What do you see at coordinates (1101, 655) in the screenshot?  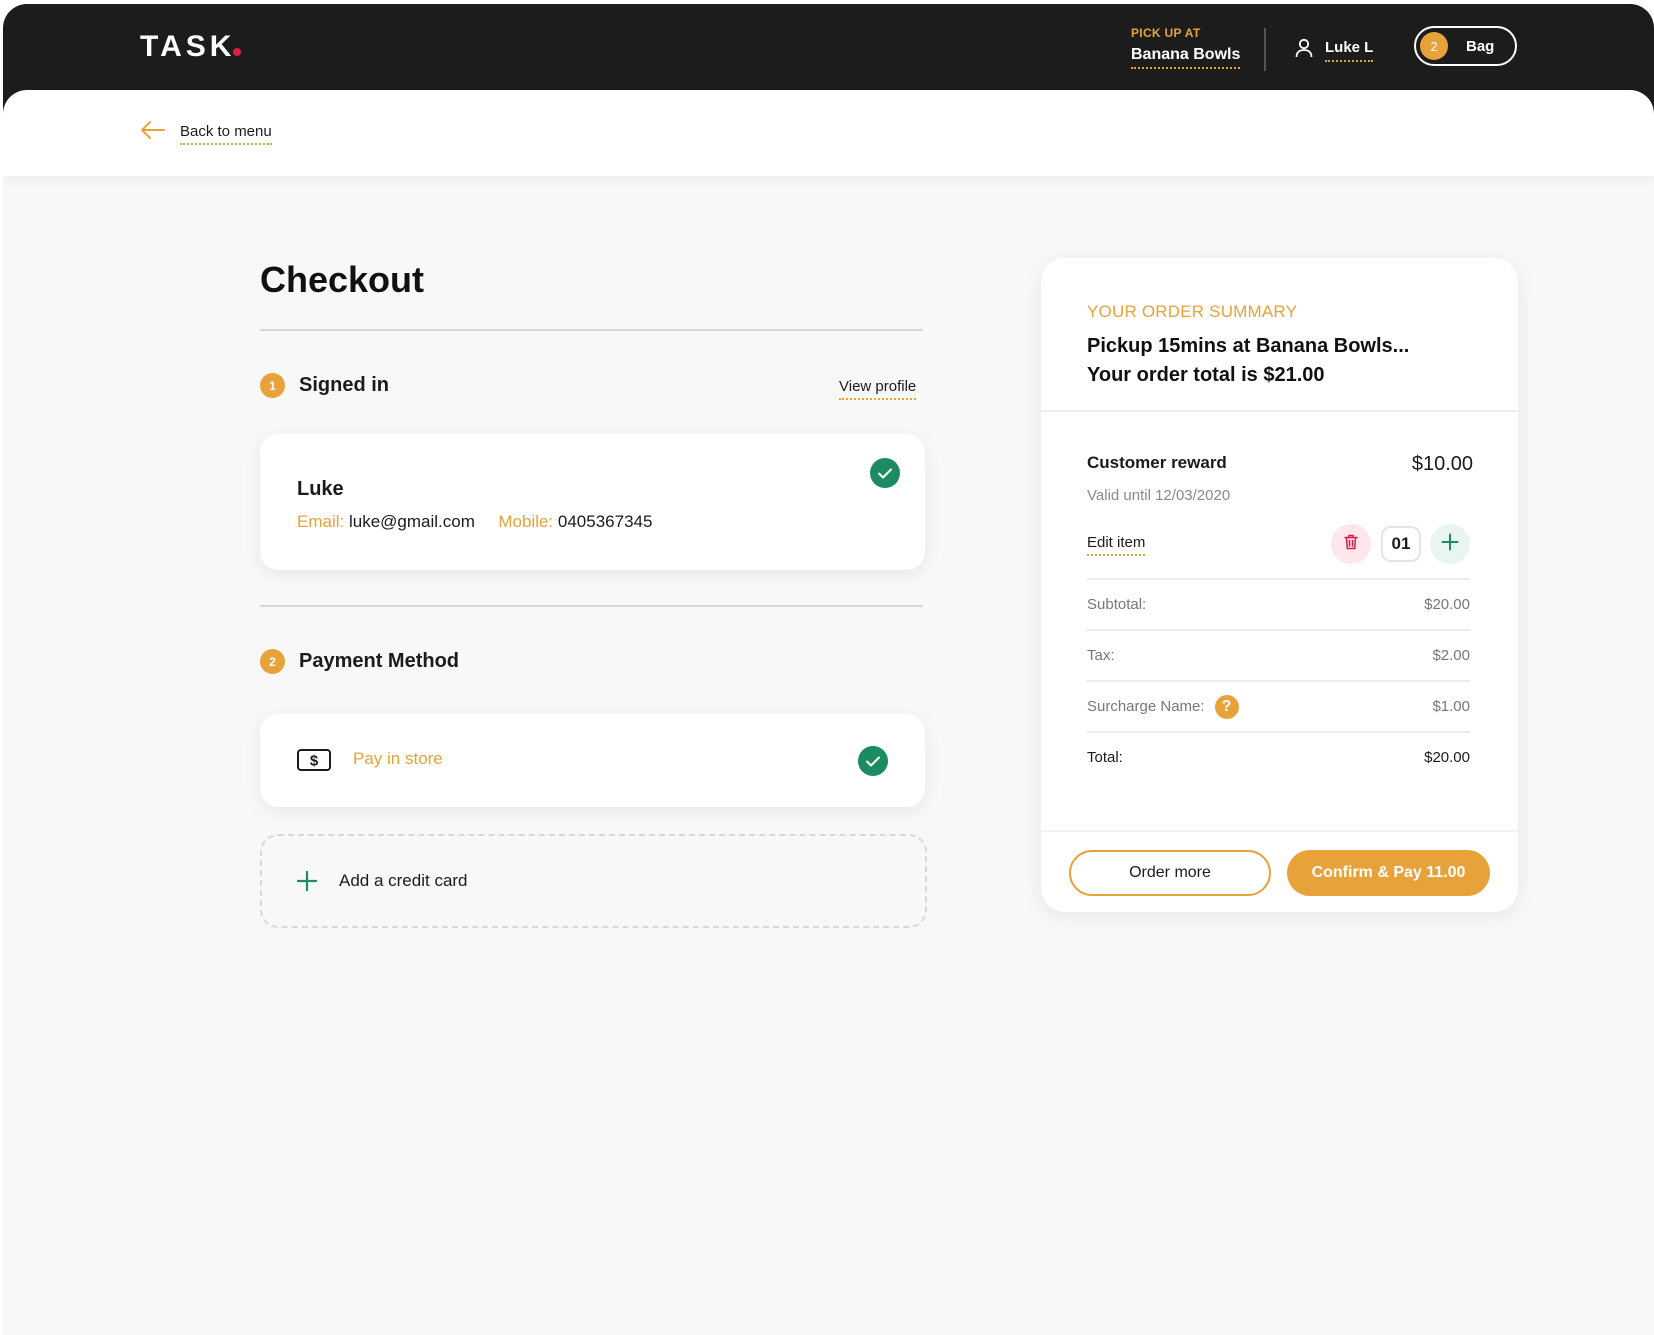 I see `row-label: Tax:` at bounding box center [1101, 655].